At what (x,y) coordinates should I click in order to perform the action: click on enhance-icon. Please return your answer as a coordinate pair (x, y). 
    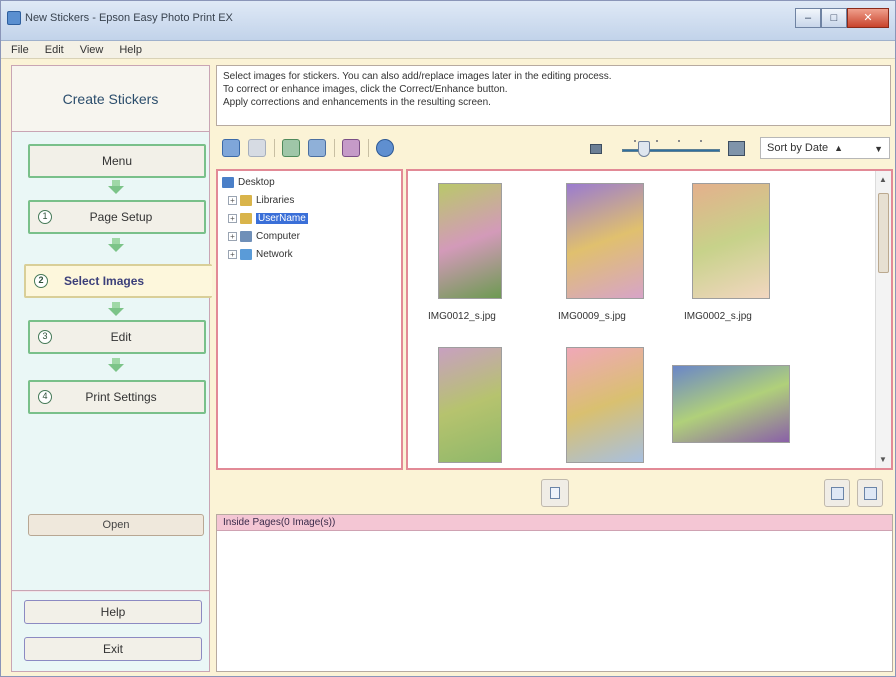
    Looking at the image, I should click on (837, 493).